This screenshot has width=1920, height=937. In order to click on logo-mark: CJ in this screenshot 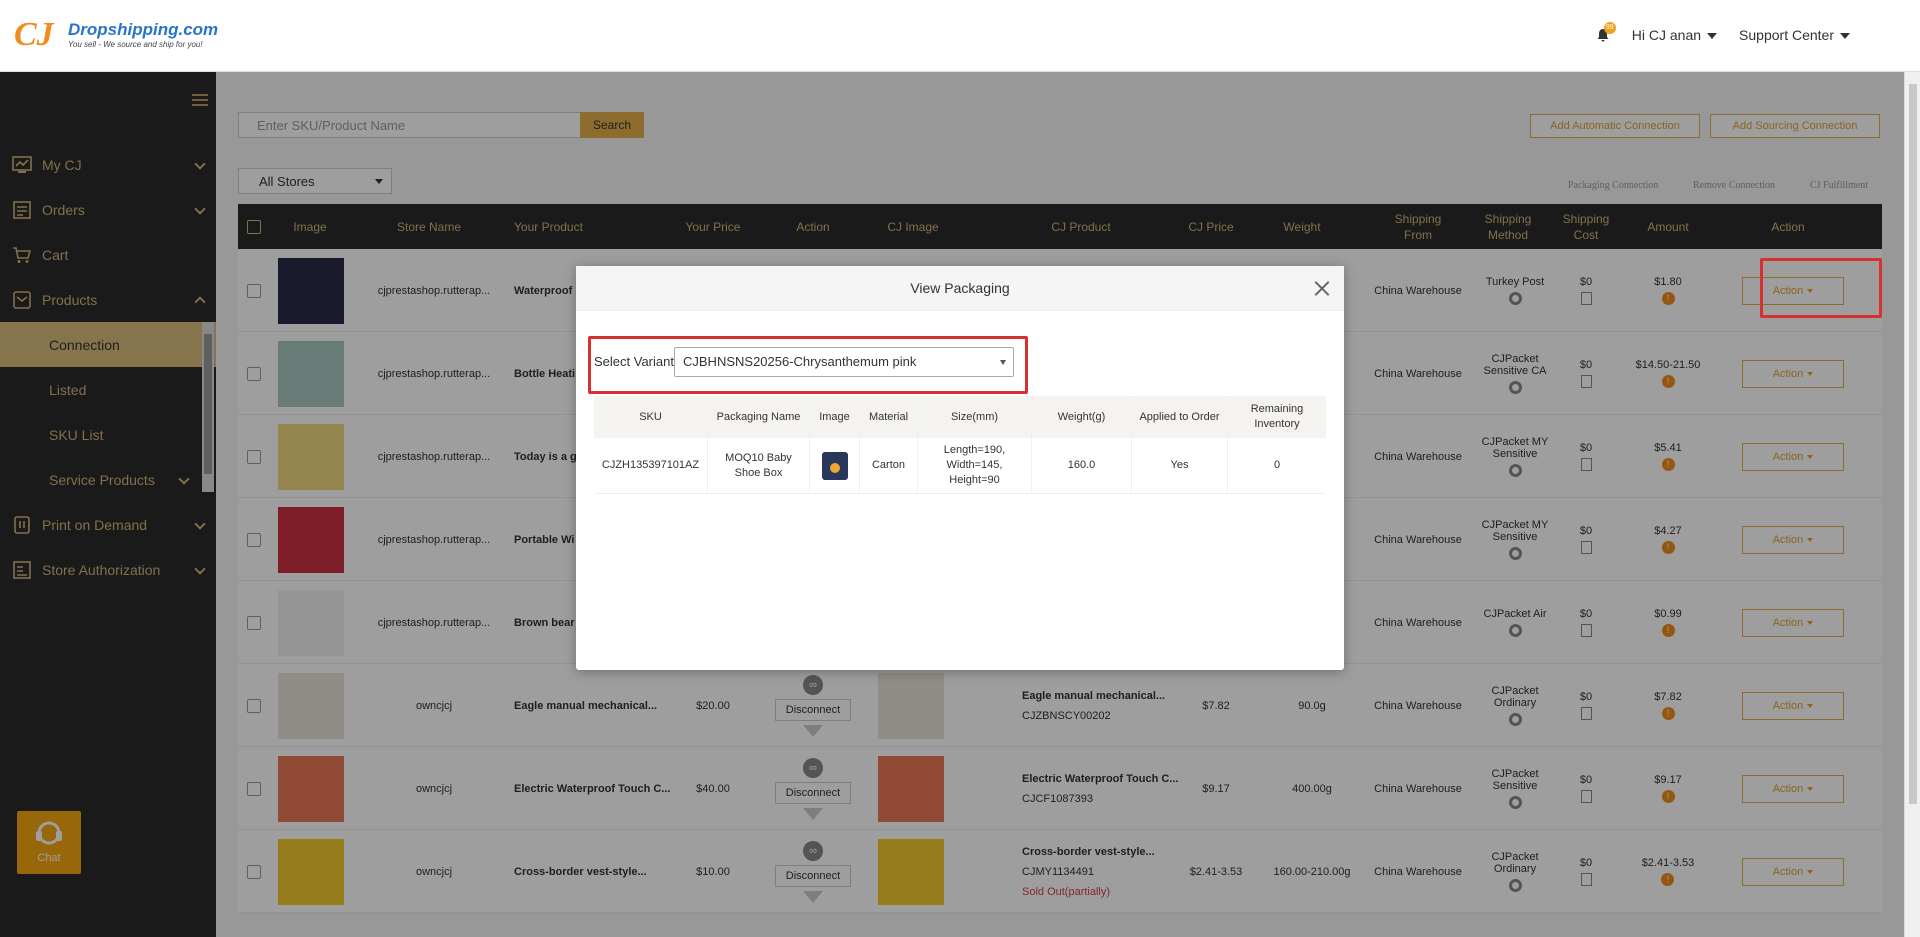, I will do `click(34, 34)`.